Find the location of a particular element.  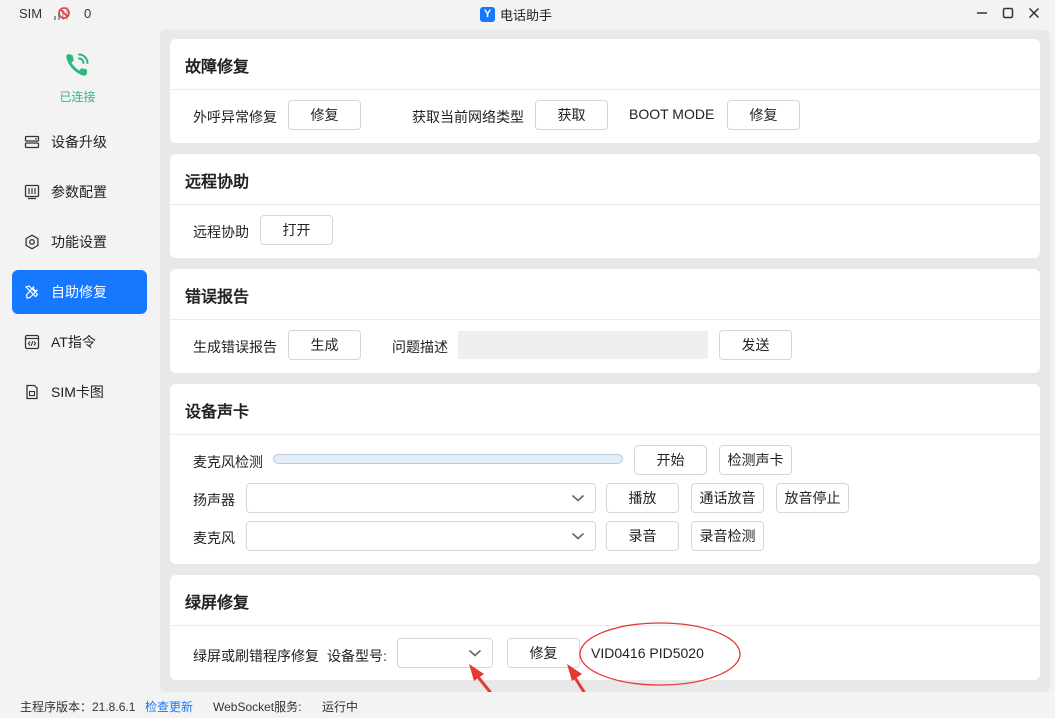

app-title: 电话助手 is located at coordinates (526, 15).